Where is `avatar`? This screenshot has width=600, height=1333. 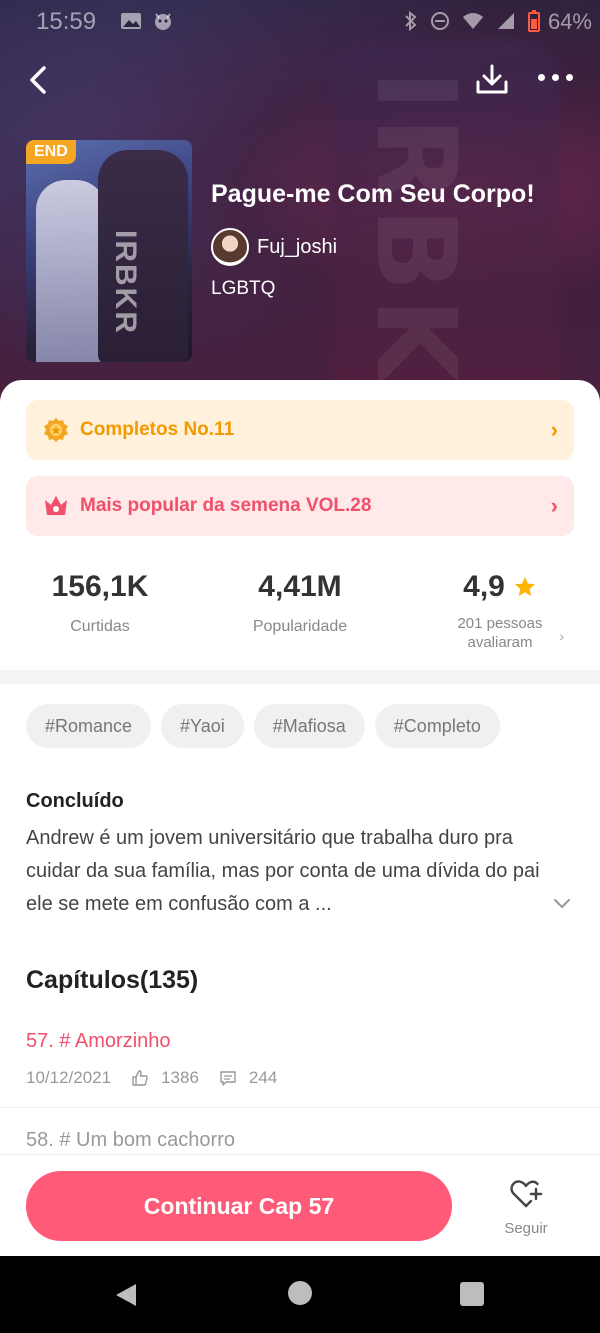
avatar is located at coordinates (230, 247).